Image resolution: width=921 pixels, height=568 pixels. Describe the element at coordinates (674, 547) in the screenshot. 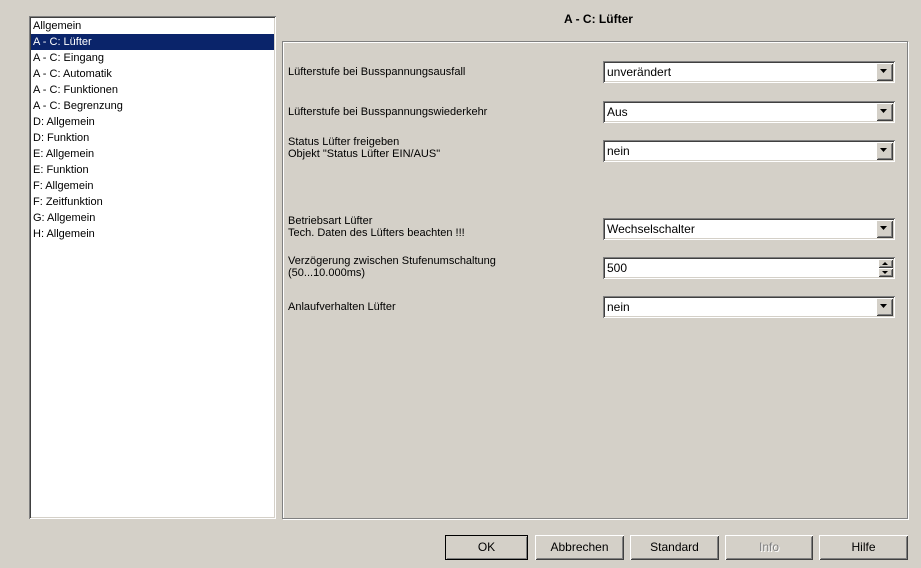

I see `standard-button: Standard` at that location.